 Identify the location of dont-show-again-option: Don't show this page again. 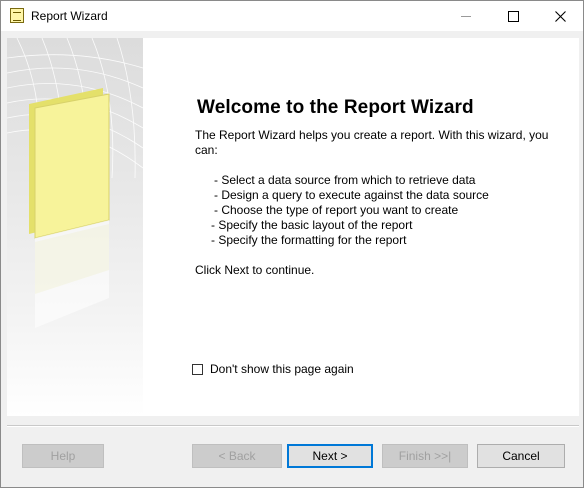
(273, 369).